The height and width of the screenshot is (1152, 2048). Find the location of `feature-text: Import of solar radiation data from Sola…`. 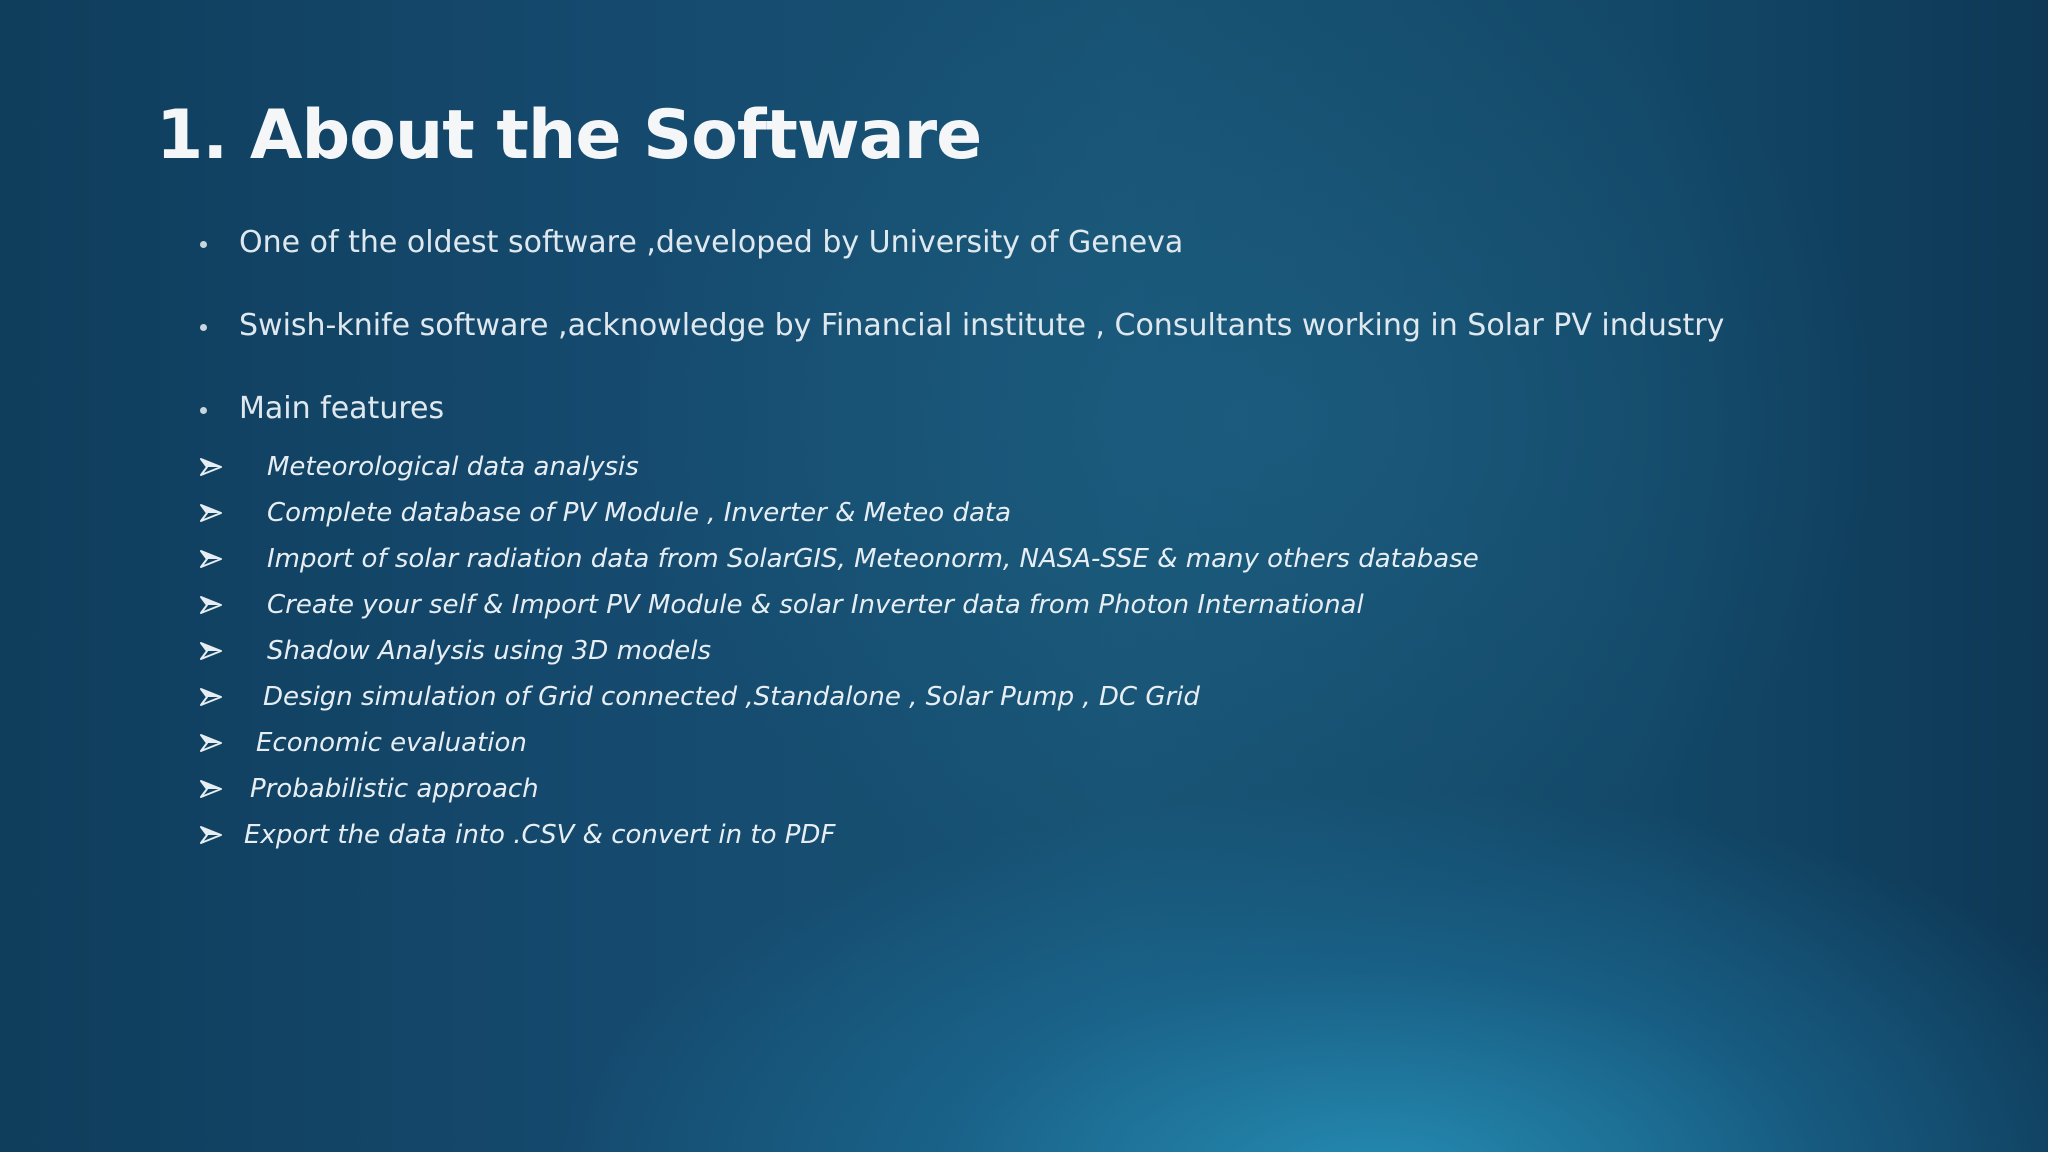

feature-text: Import of solar radiation data from Sola… is located at coordinates (873, 559).